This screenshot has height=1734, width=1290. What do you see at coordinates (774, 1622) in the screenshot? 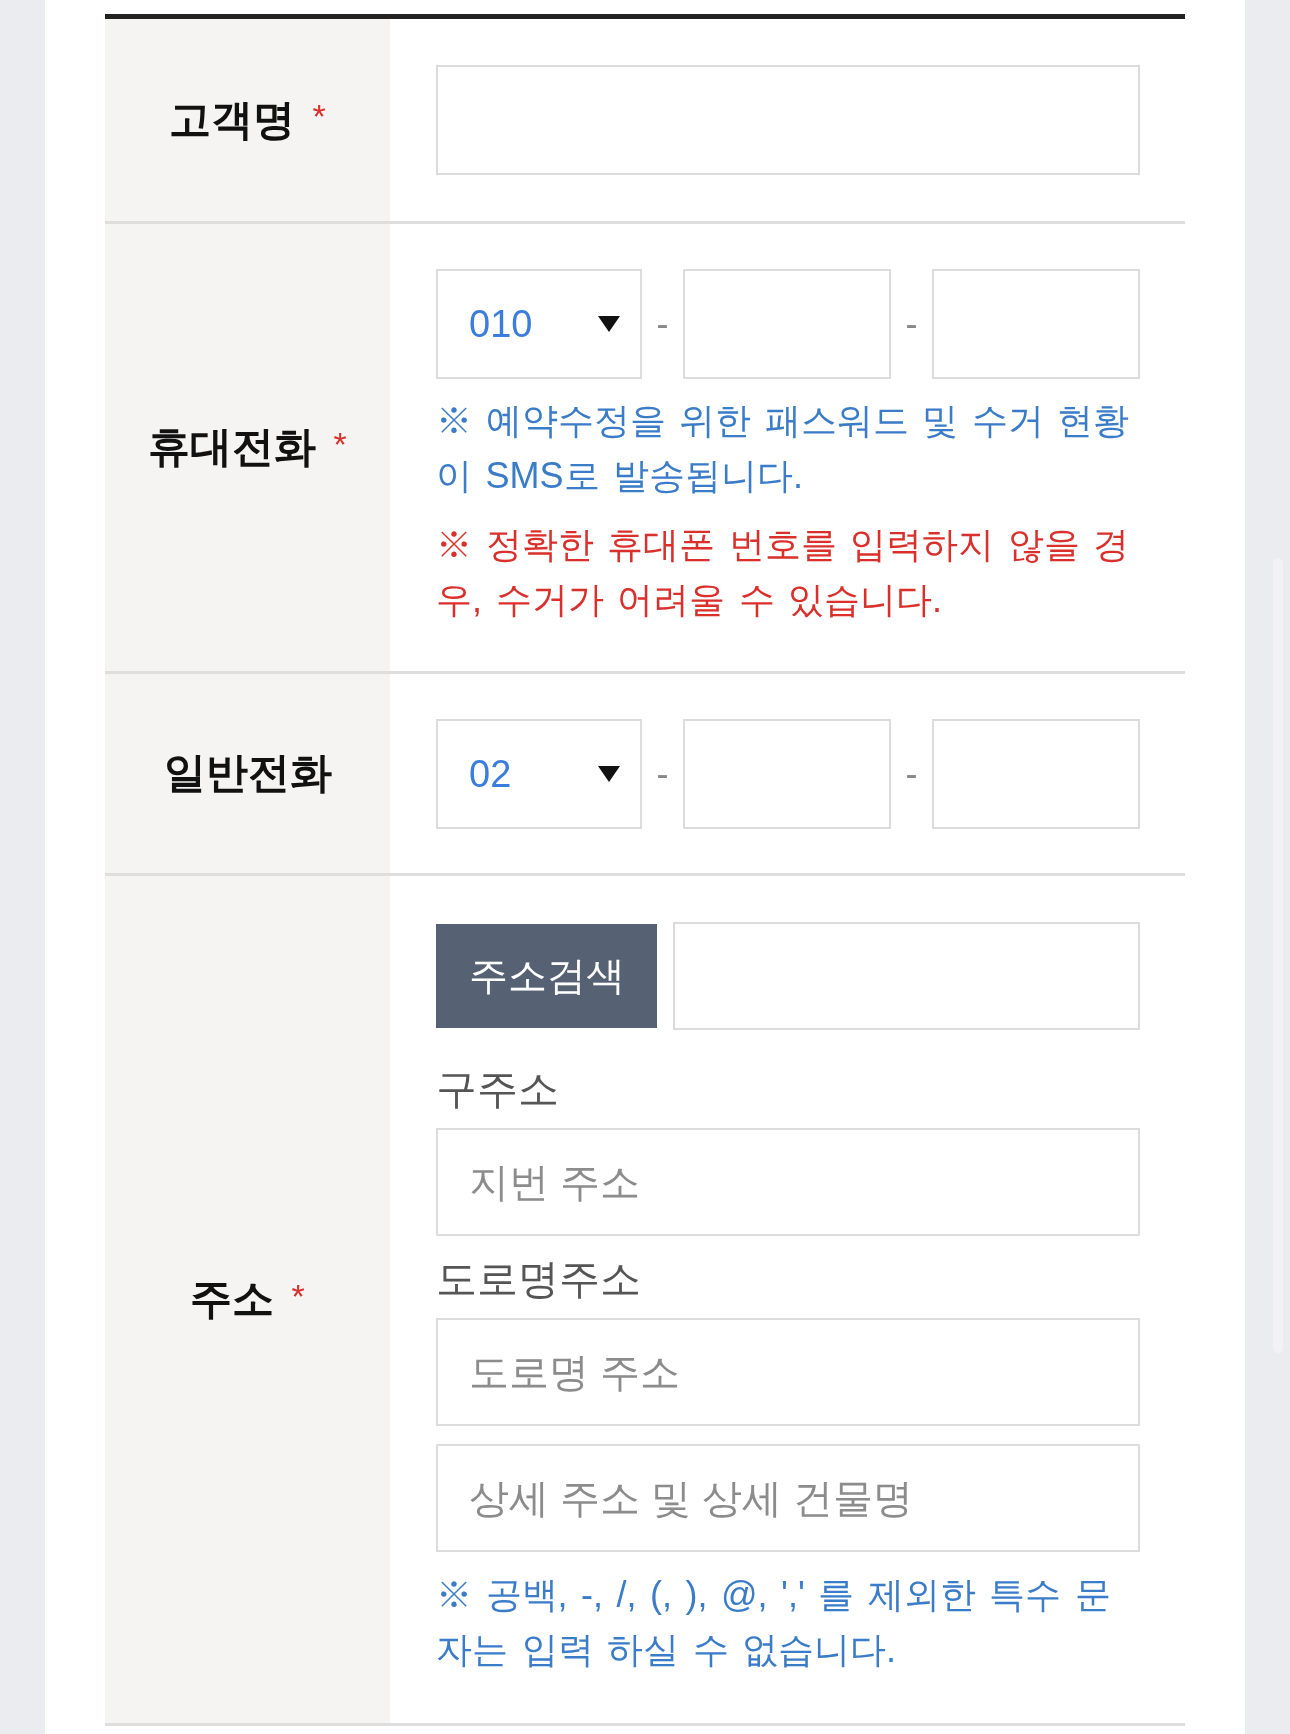
I see `info-note: ※ 공백, -, /, (, ), @, ',' 를 제외한 특수 문자는 입력 하실 수 없습니다.` at bounding box center [774, 1622].